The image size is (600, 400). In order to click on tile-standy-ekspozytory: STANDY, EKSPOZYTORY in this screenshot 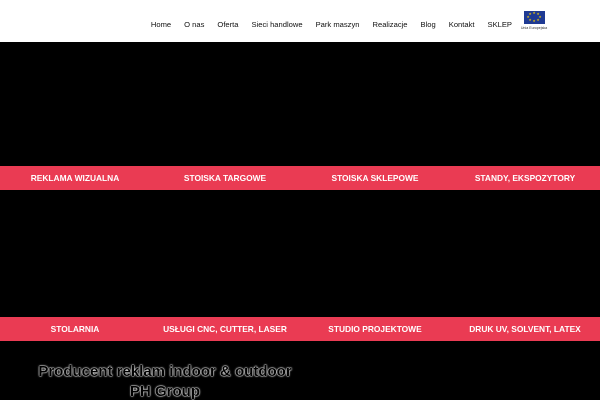, I will do `click(525, 116)`.